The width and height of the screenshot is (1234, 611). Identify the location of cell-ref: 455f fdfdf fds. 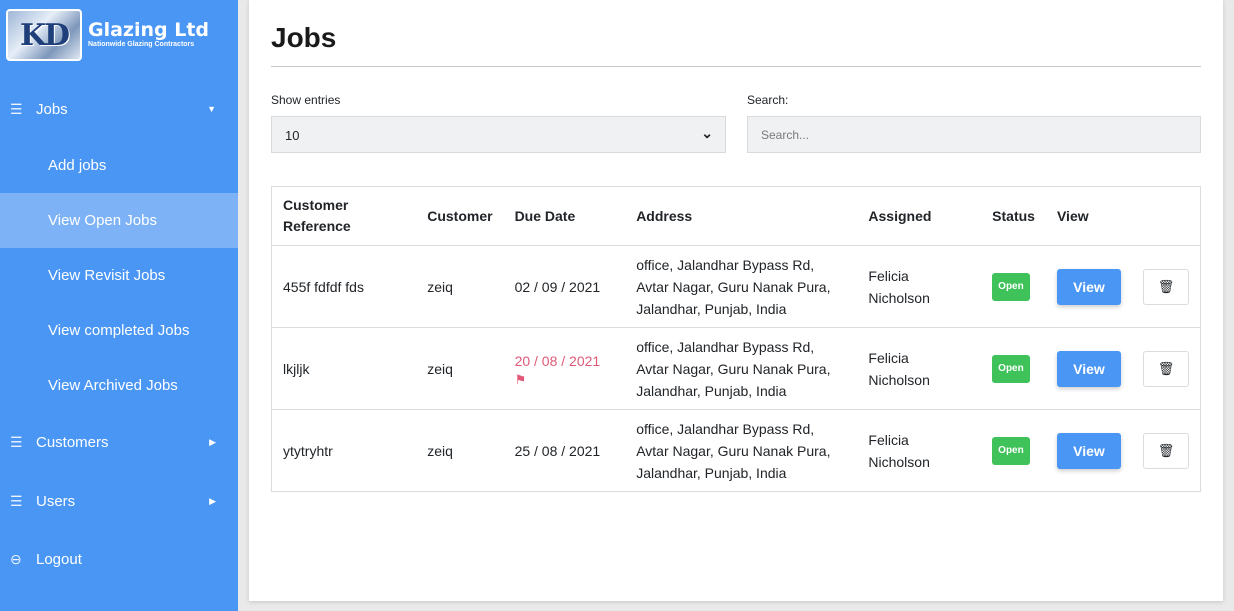
(344, 286).